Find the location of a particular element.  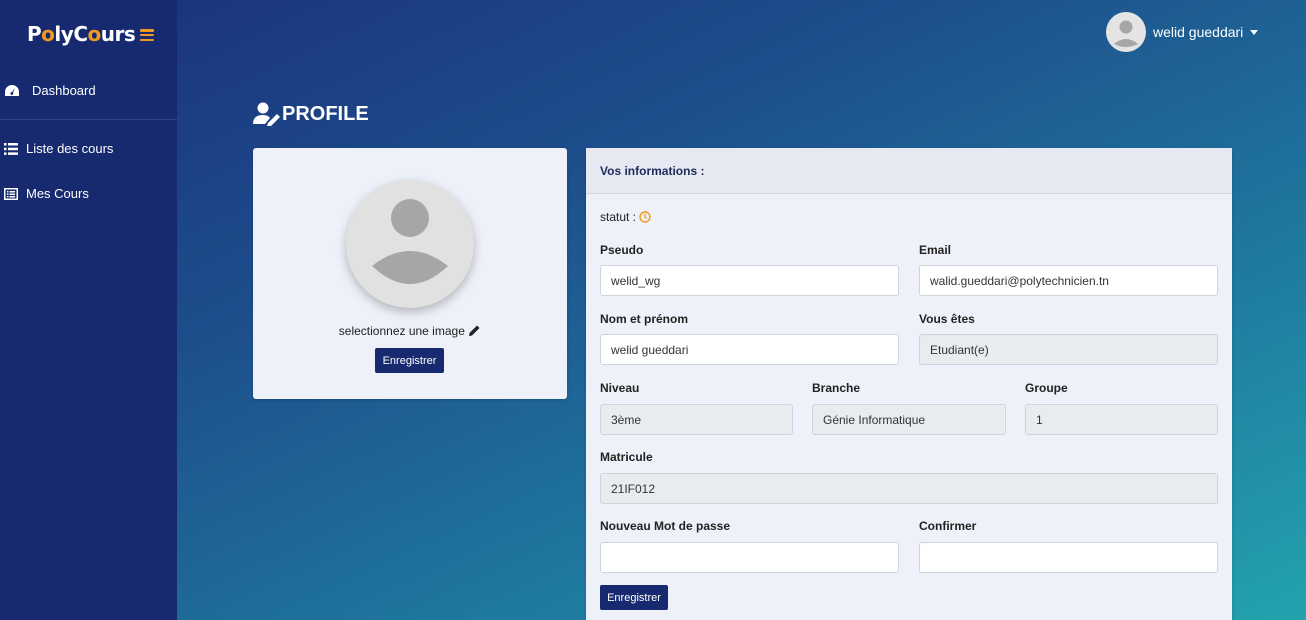

branche-label: Branche is located at coordinates (836, 388).